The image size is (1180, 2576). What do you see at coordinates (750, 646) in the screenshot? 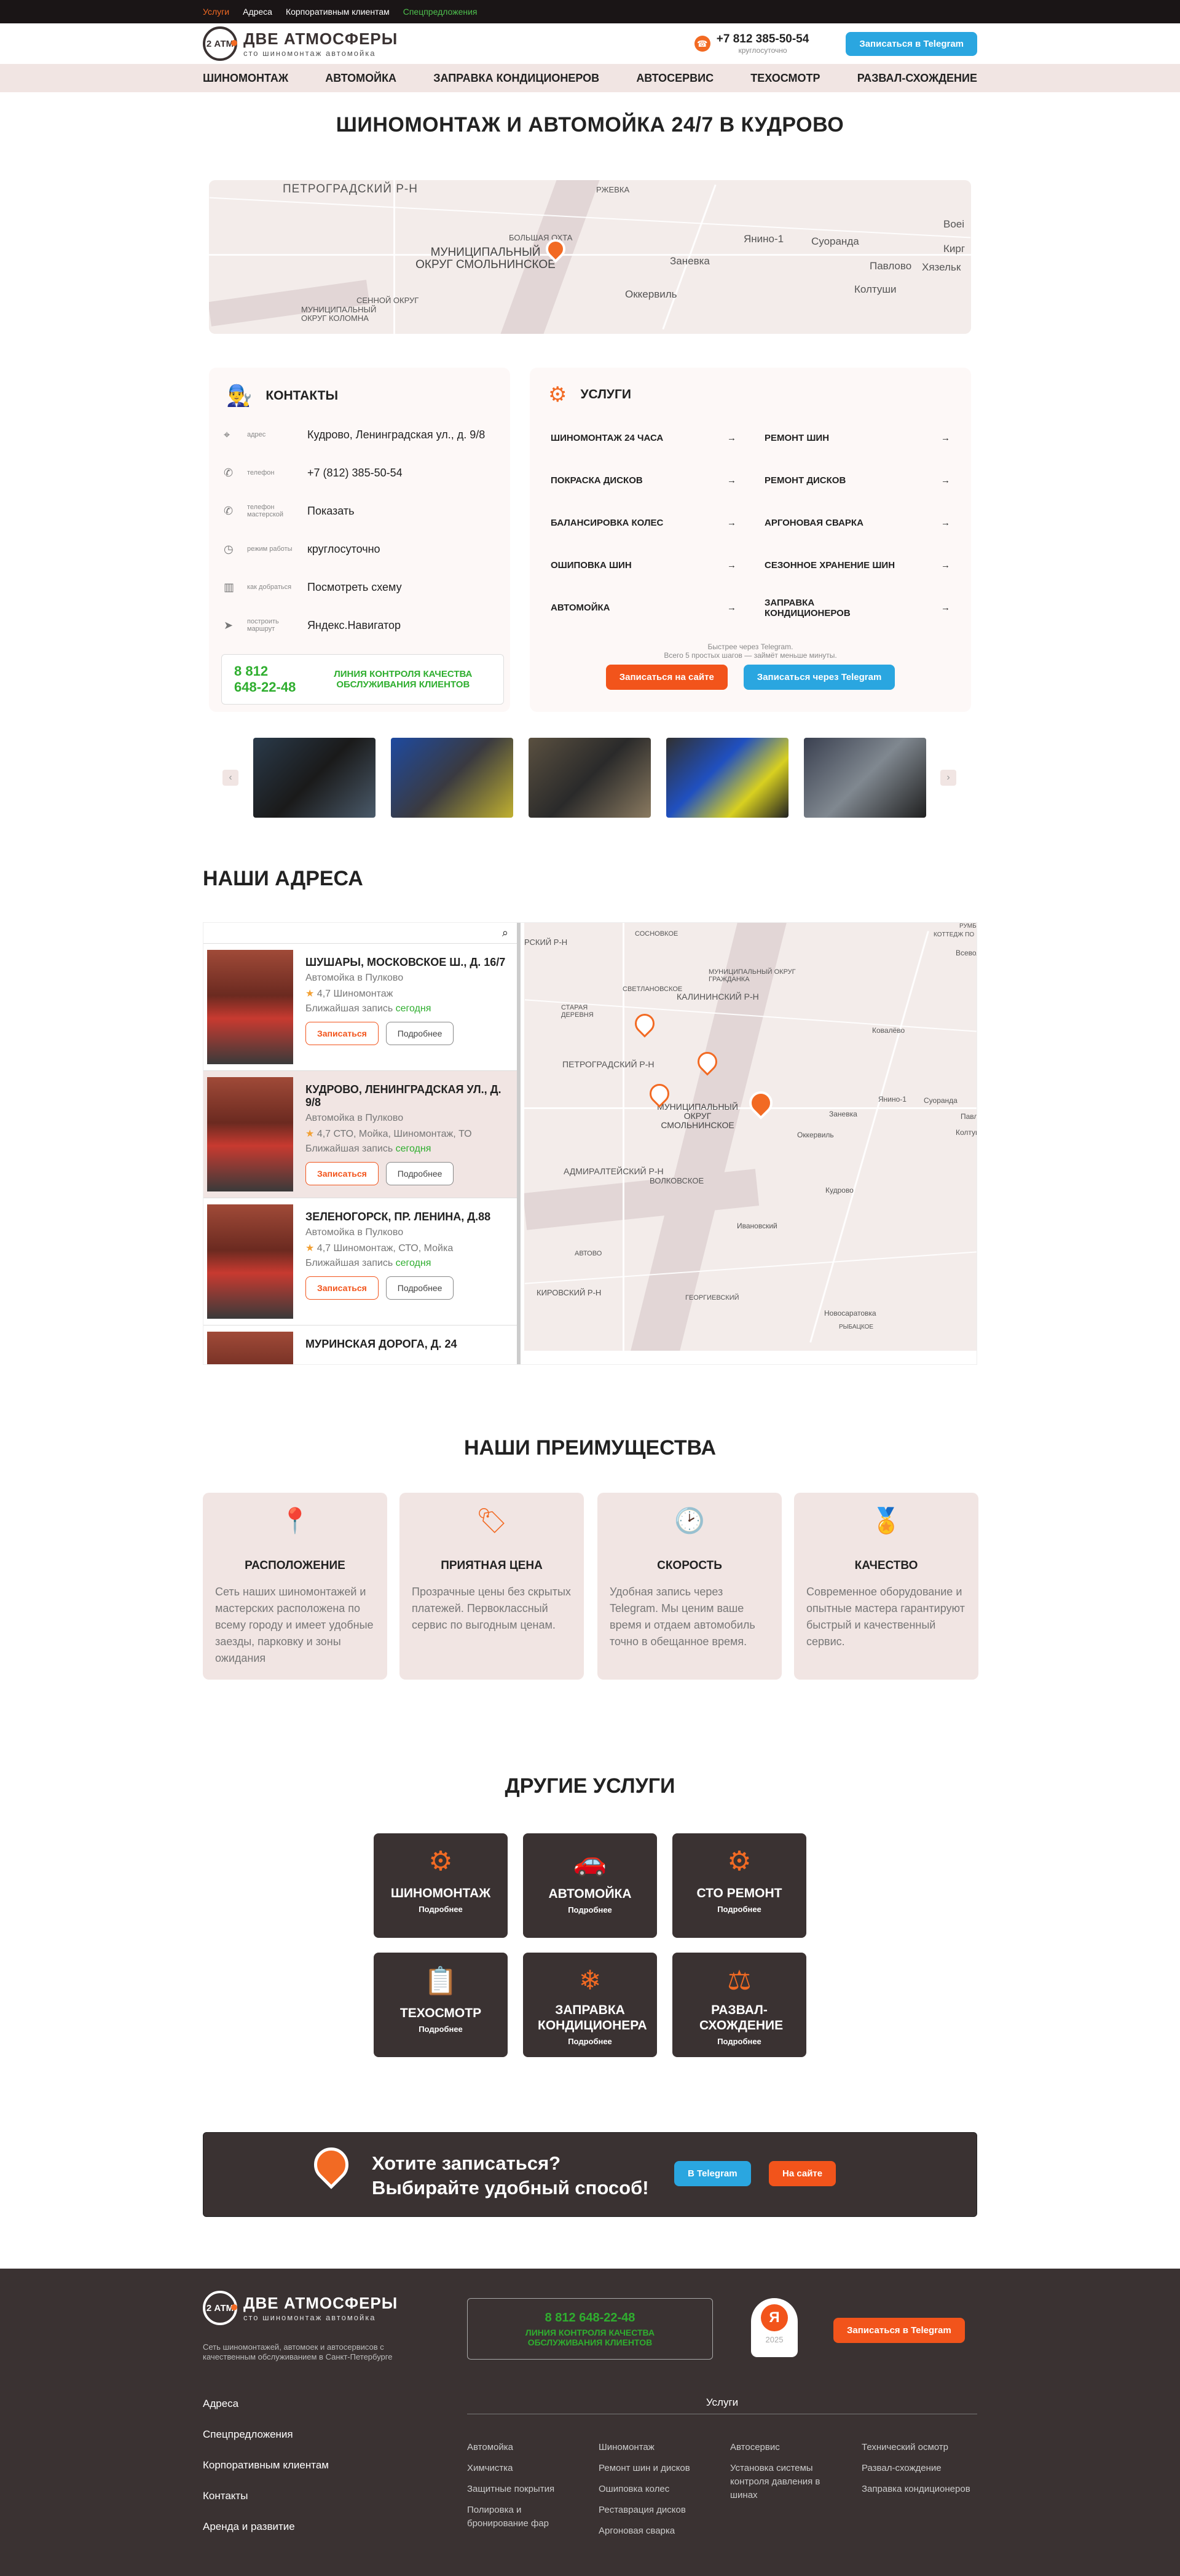
I see `services-note: Быстрее через Telegram.` at bounding box center [750, 646].